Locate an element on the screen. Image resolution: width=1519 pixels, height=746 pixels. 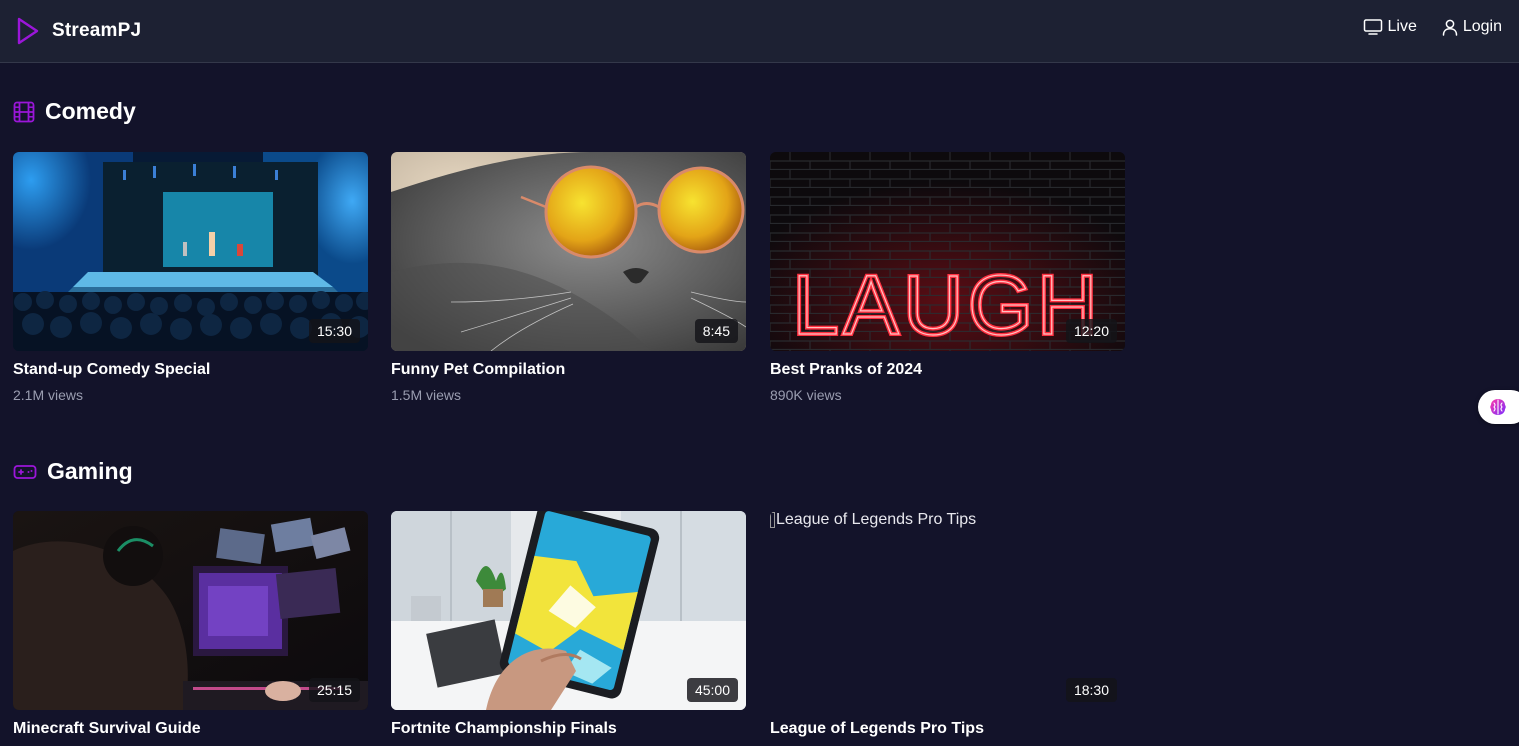
video-thumbnail: 45:00 is located at coordinates (568, 610).